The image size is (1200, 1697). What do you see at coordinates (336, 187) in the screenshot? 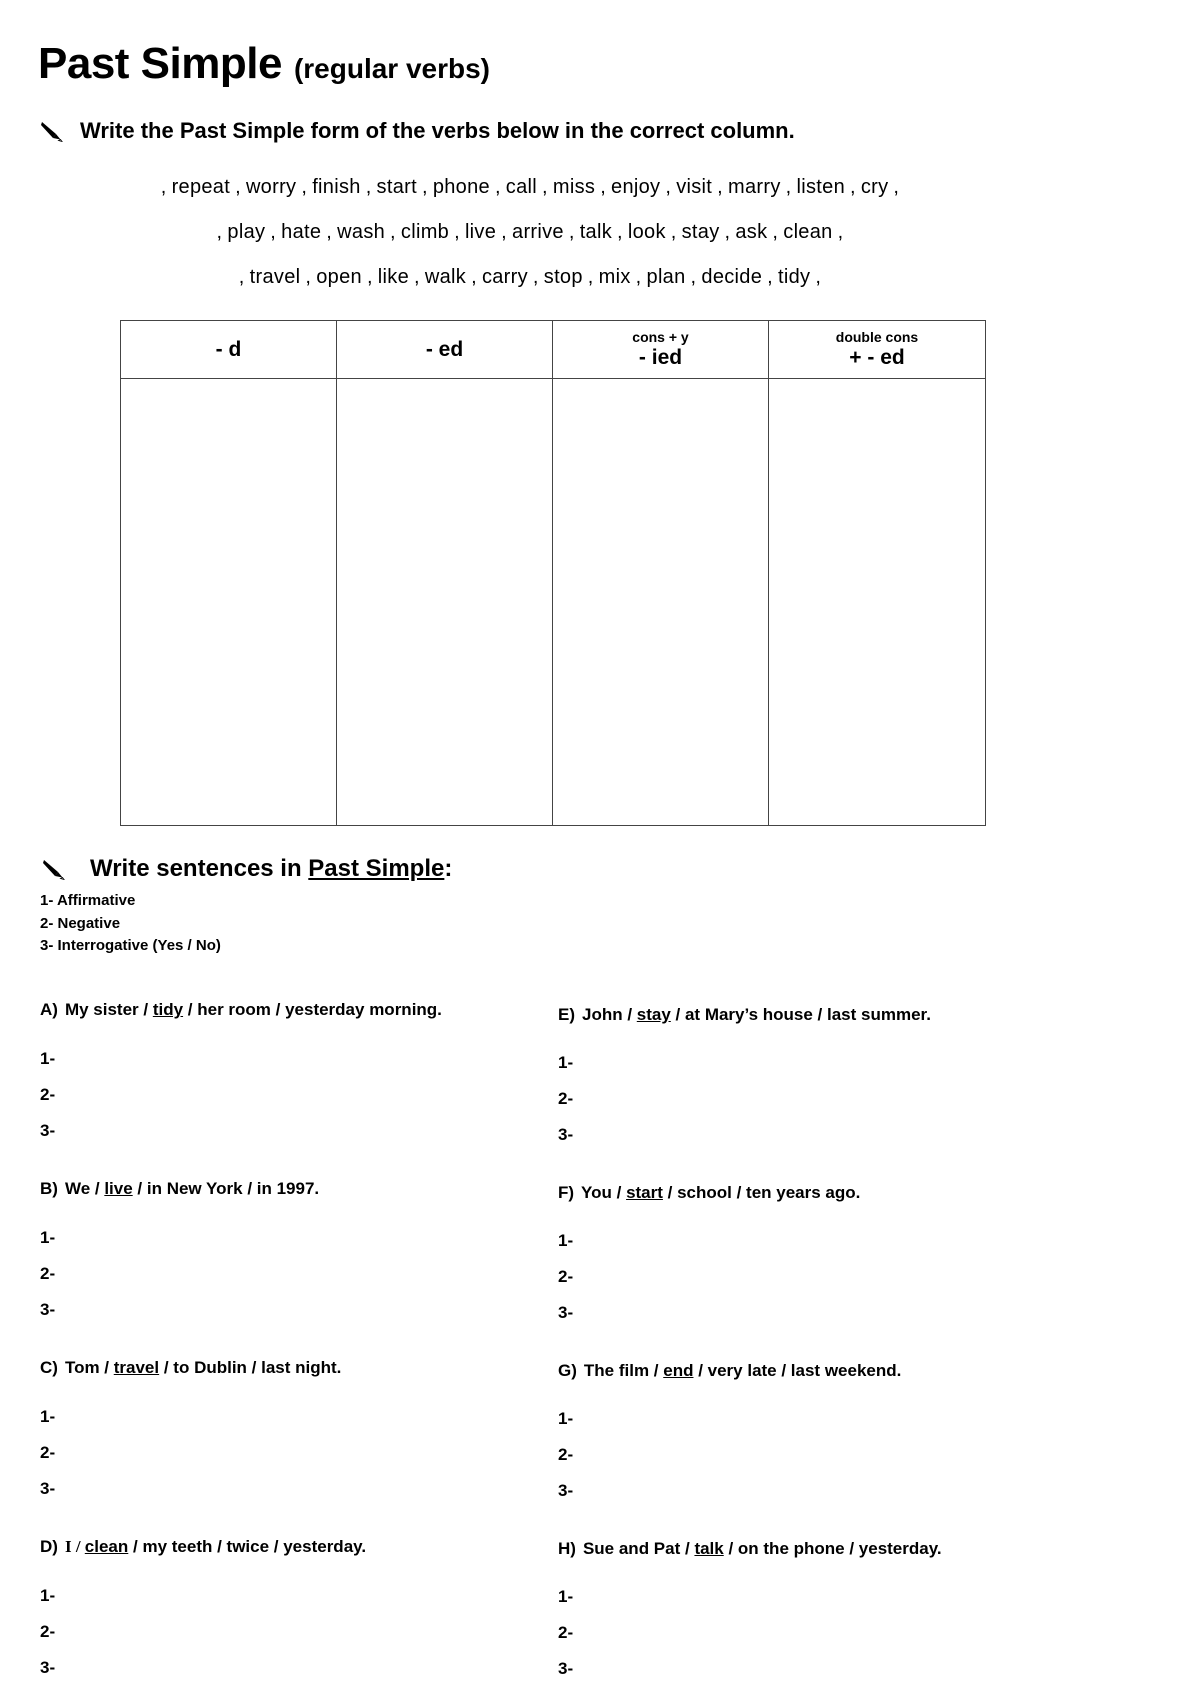
I see `verb-item: finish` at bounding box center [336, 187].